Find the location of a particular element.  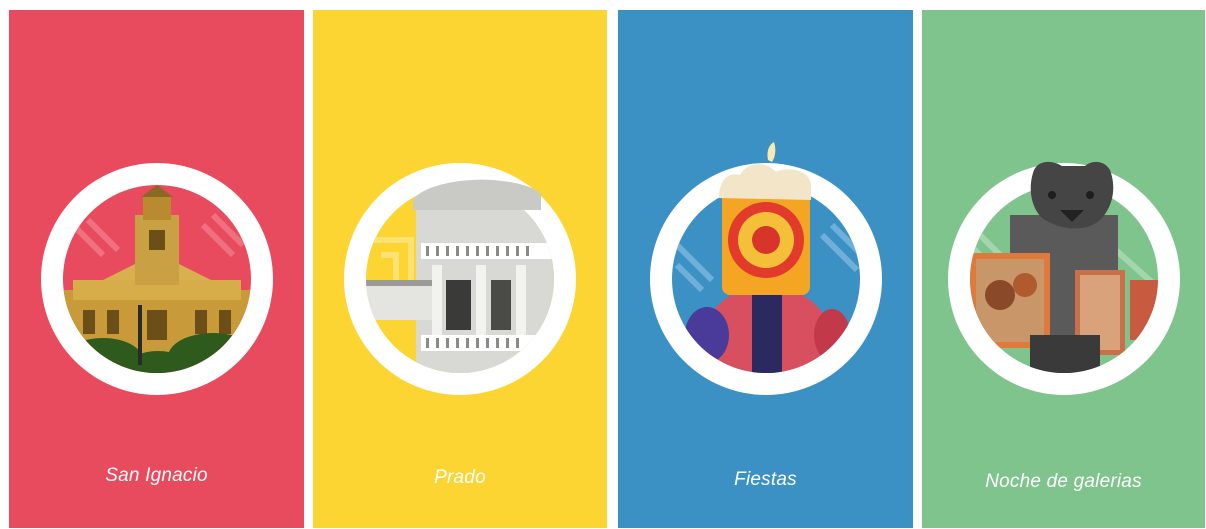

card-label: Fiestas is located at coordinates (765, 479).